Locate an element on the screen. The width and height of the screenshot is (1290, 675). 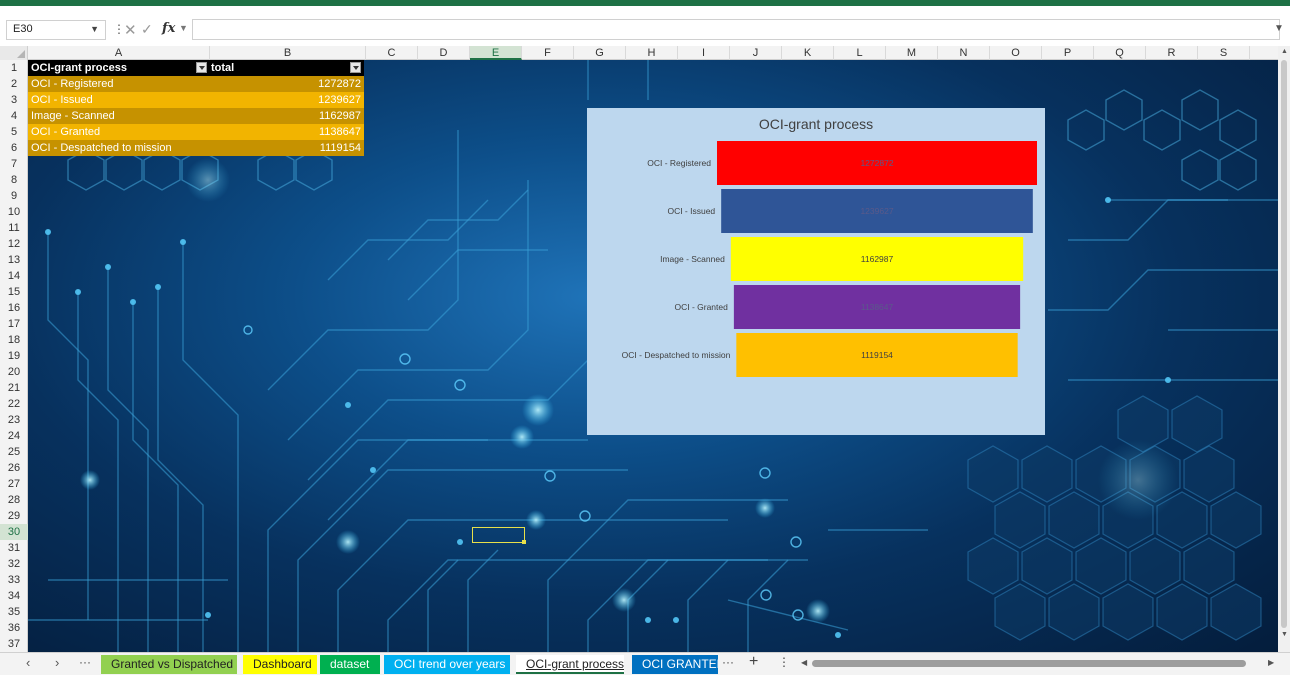
column-header-j: J is located at coordinates (756, 53).